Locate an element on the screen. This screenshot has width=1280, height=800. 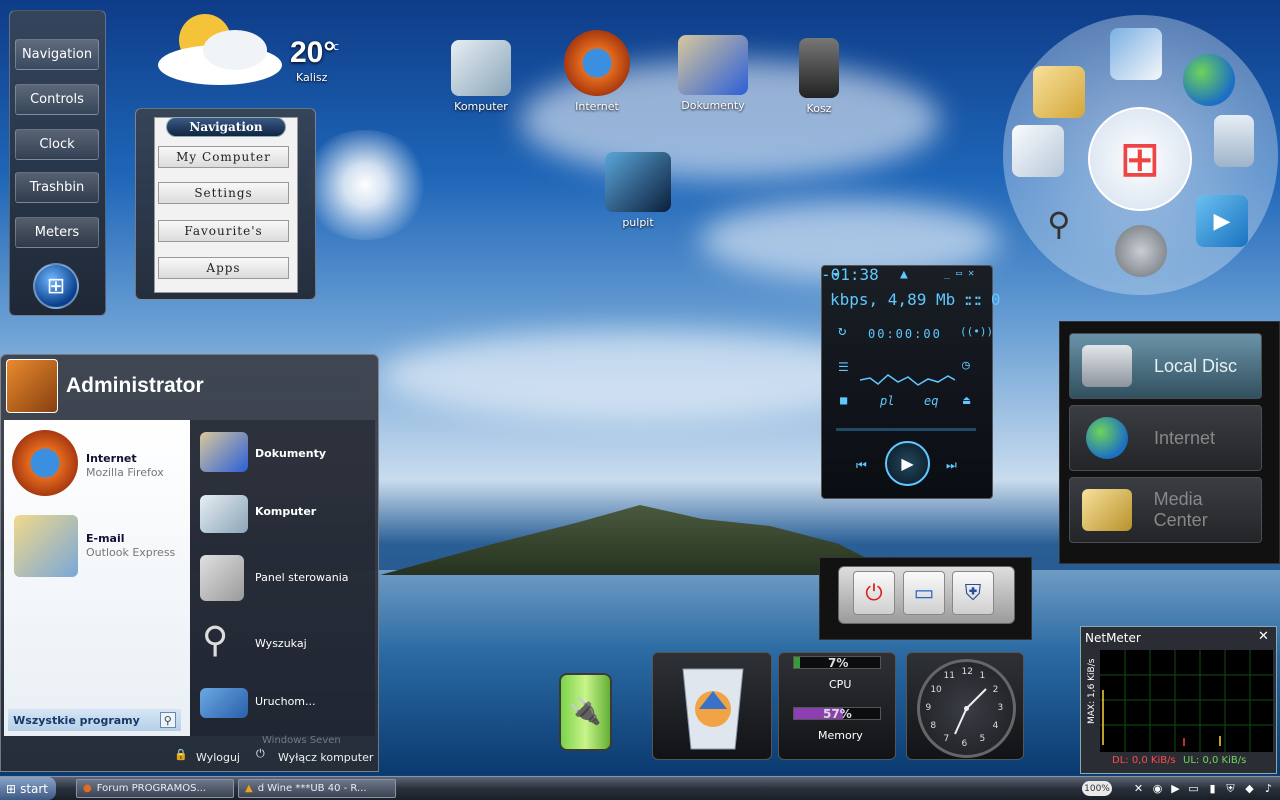
quick-launch-local-disc: Local Disc is located at coordinates (1165, 366).